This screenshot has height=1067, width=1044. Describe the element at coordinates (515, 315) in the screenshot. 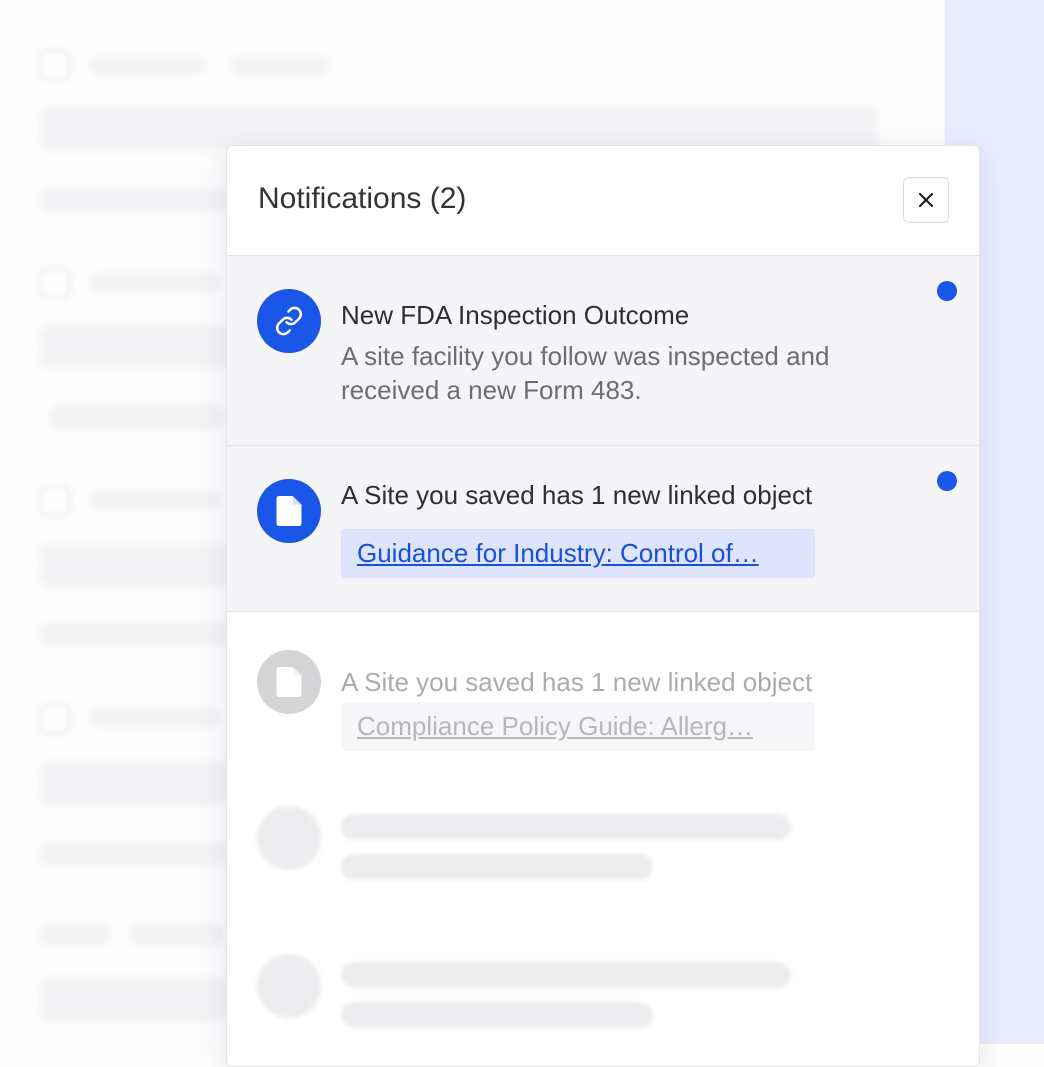

I see `notification-title: New FDA Inspection Outcome` at that location.